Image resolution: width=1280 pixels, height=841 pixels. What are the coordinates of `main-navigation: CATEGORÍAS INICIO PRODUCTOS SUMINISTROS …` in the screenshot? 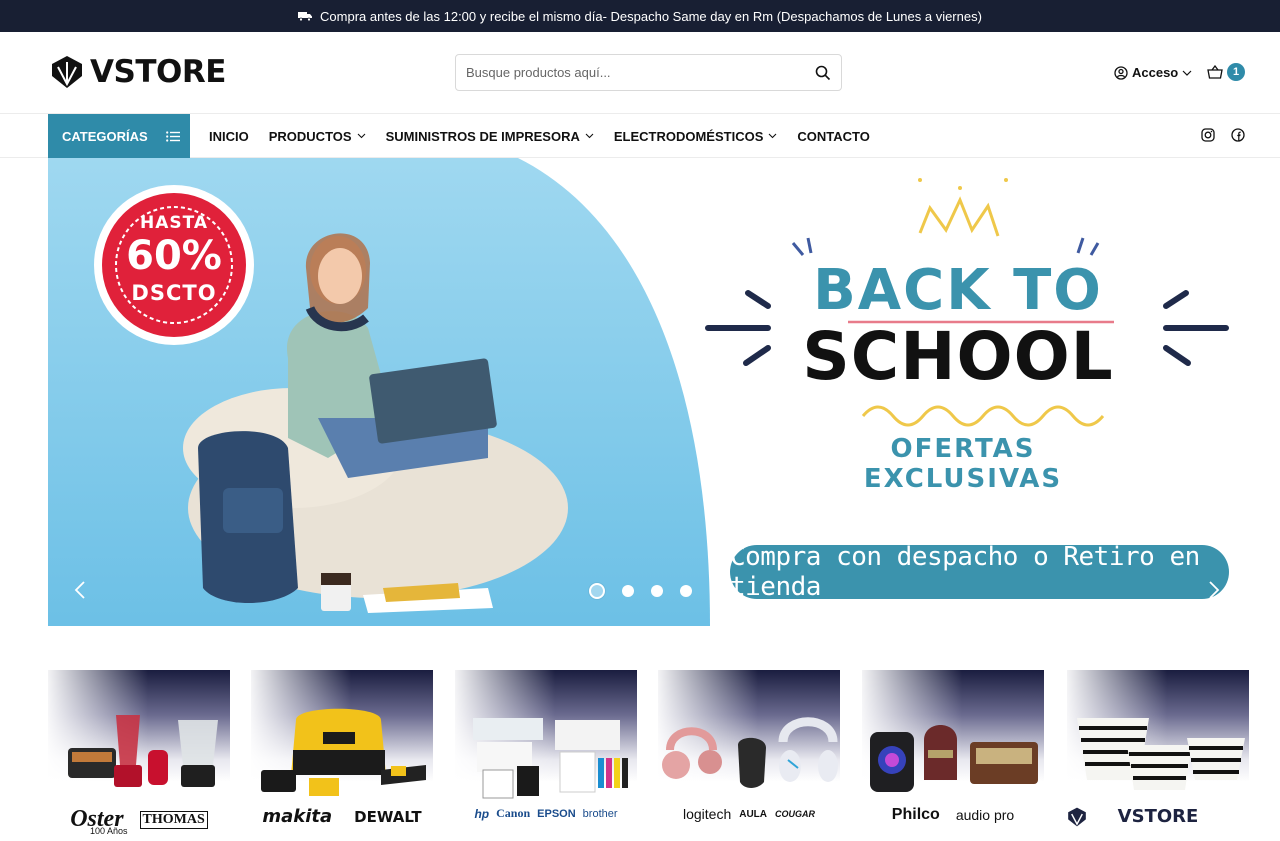 It's located at (640, 136).